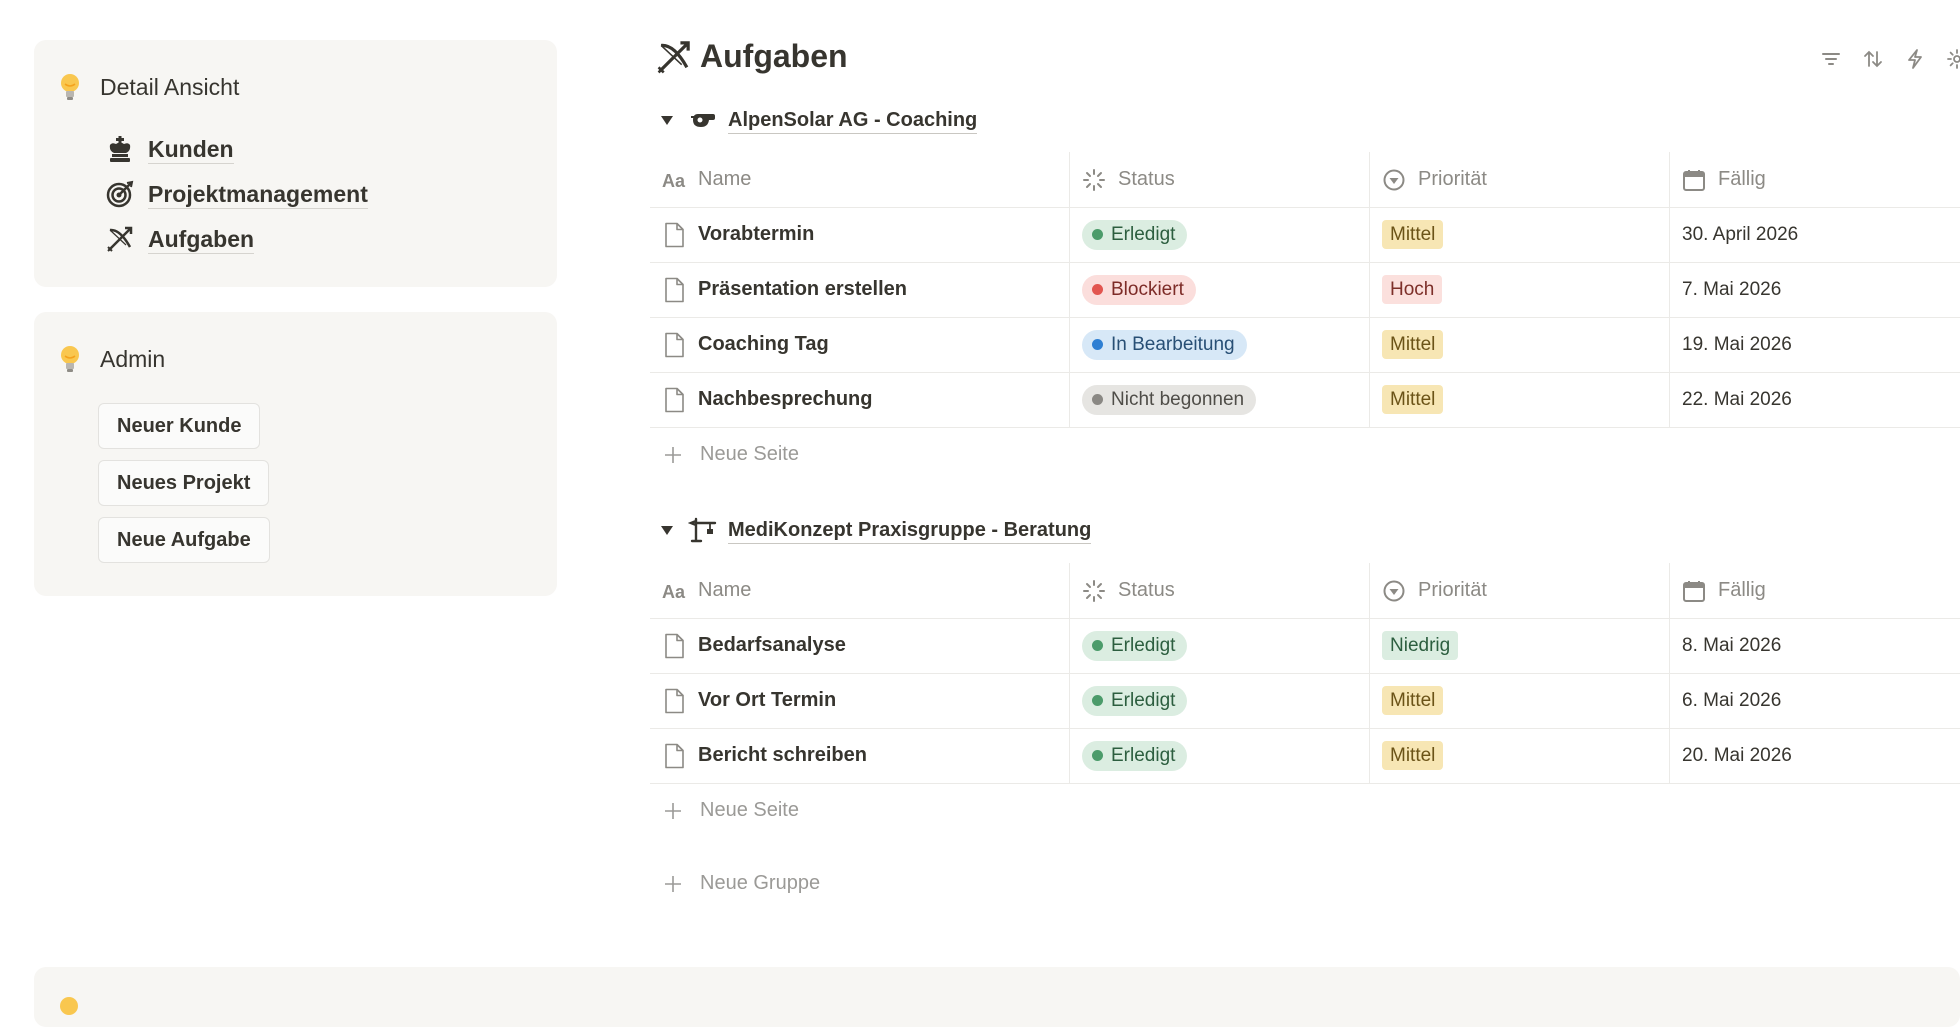 Image resolution: width=1960 pixels, height=1027 pixels. I want to click on whistle-icon, so click(703, 120).